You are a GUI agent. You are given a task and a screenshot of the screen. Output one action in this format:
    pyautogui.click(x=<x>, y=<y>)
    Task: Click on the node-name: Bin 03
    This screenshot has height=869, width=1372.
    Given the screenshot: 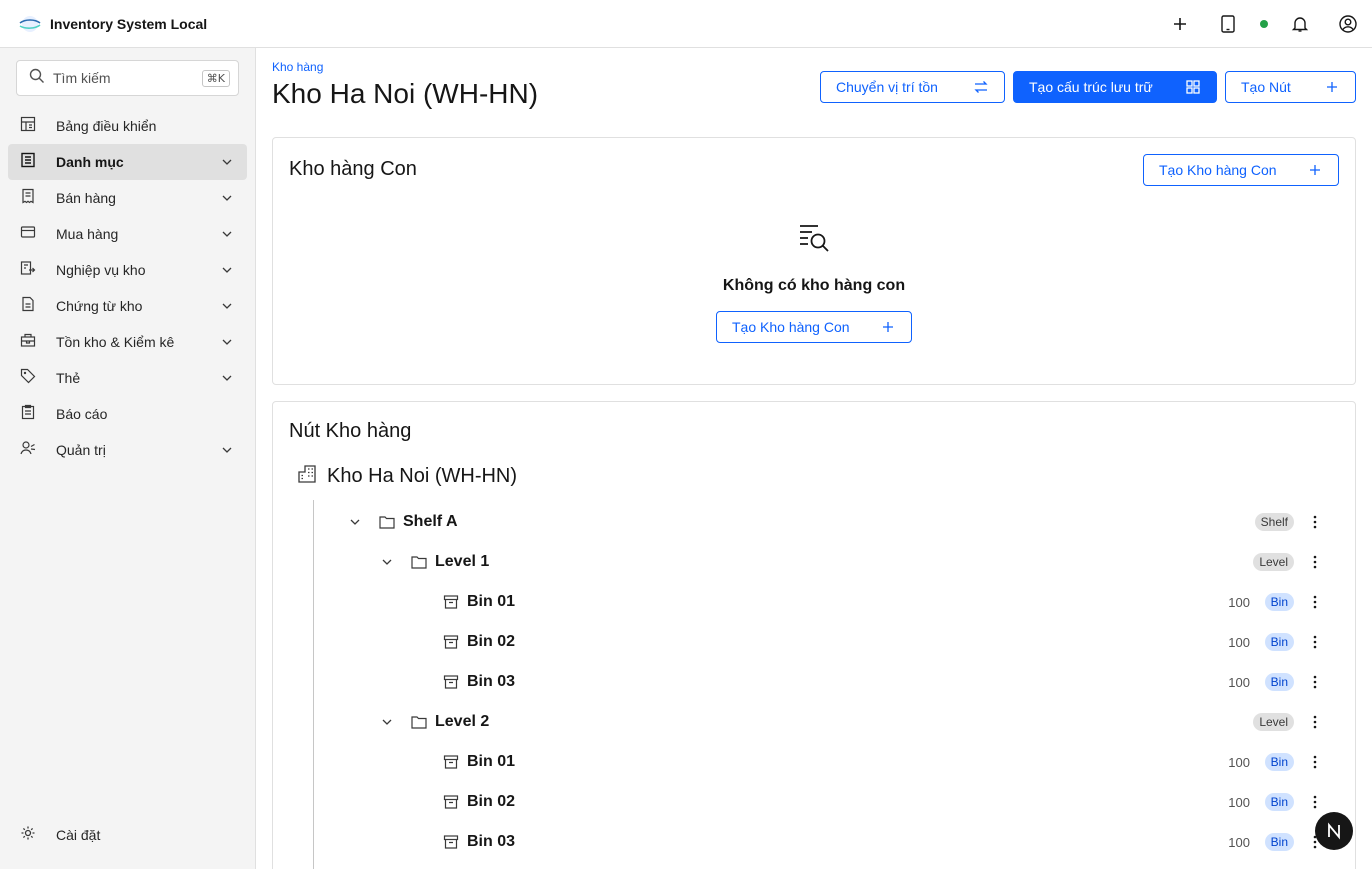 What is the action you would take?
    pyautogui.click(x=491, y=841)
    